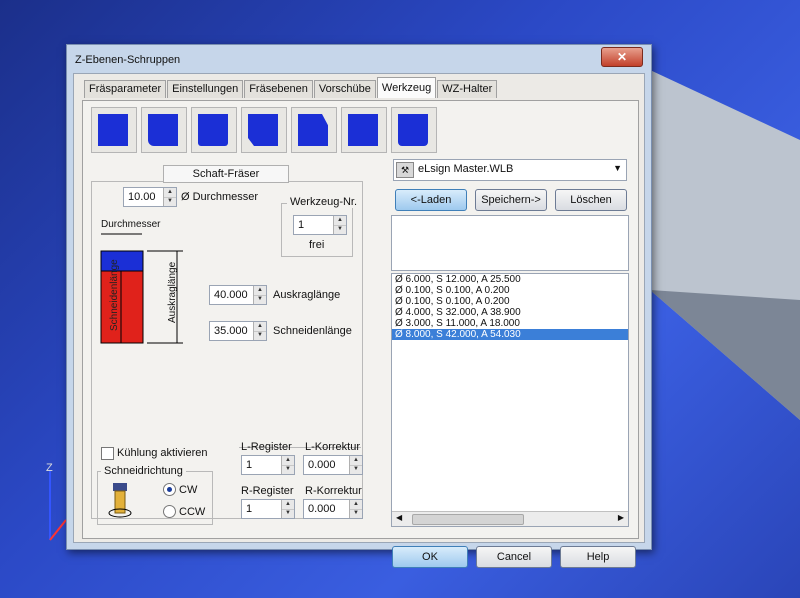 This screenshot has height=598, width=800. What do you see at coordinates (169, 489) in the screenshot?
I see `cw-radio` at bounding box center [169, 489].